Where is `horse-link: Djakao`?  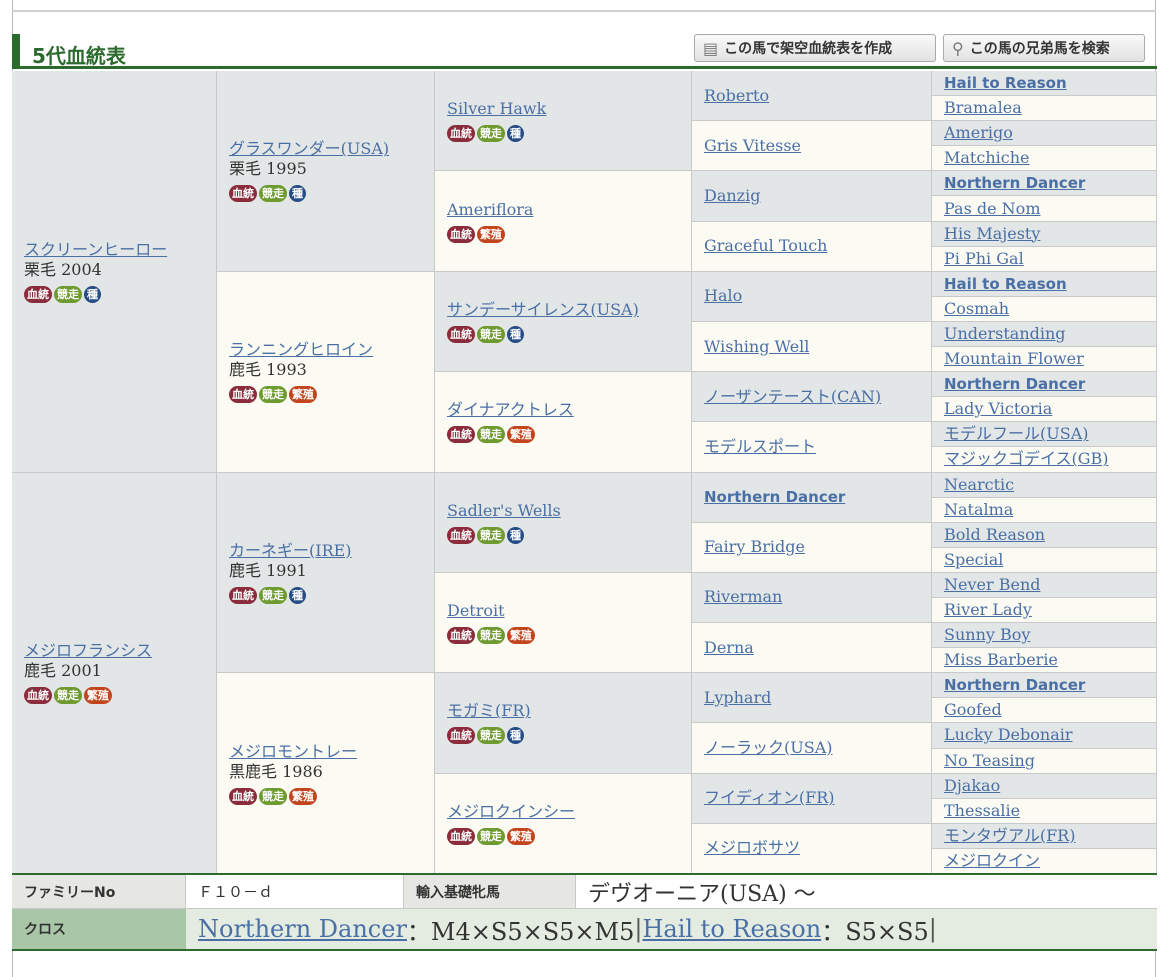 horse-link: Djakao is located at coordinates (972, 786).